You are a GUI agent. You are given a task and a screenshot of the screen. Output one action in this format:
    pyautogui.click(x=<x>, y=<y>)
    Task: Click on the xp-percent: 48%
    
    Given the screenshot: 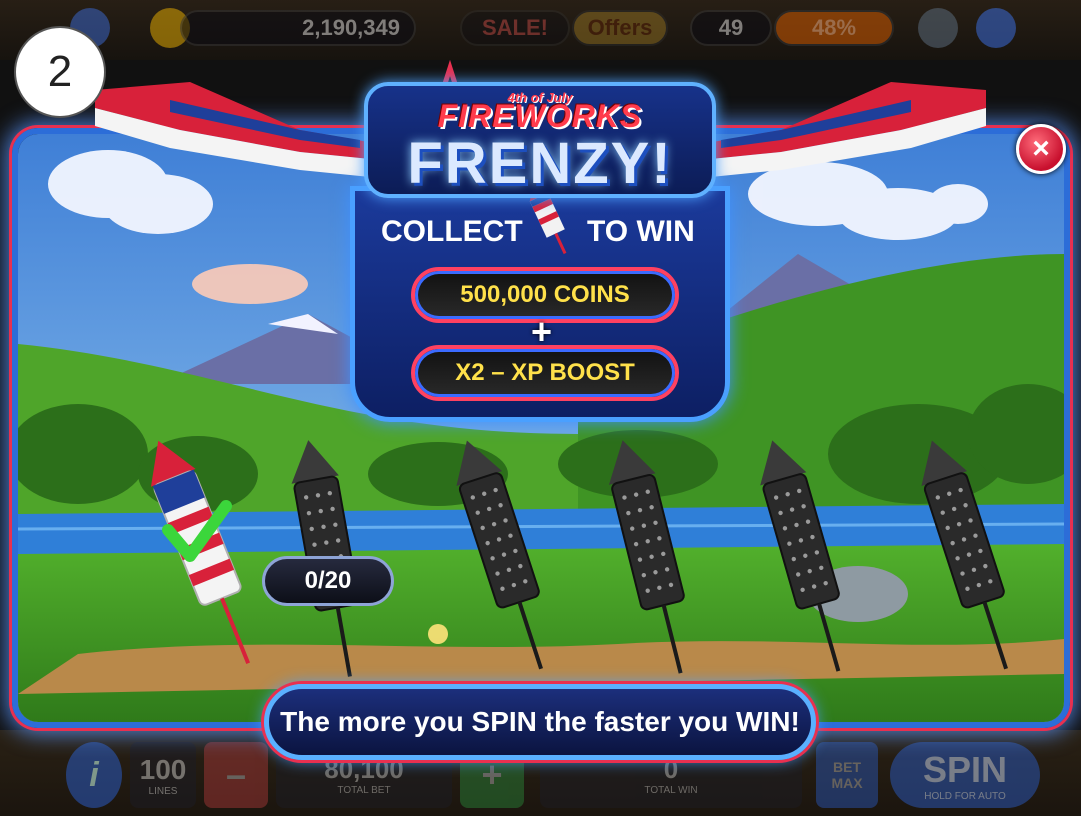 What is the action you would take?
    pyautogui.click(x=834, y=28)
    